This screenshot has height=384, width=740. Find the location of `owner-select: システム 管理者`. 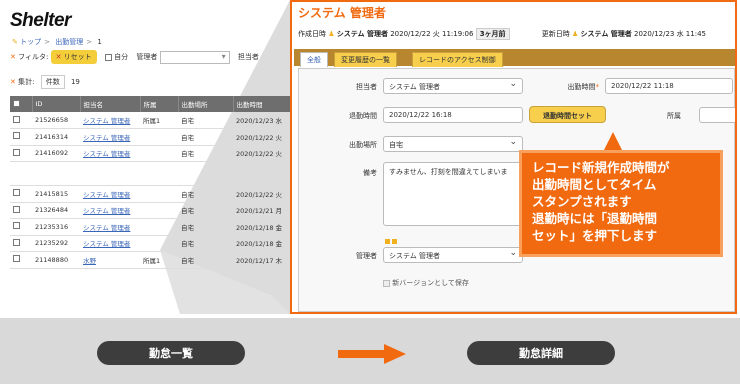

owner-select: システム 管理者 is located at coordinates (453, 86).